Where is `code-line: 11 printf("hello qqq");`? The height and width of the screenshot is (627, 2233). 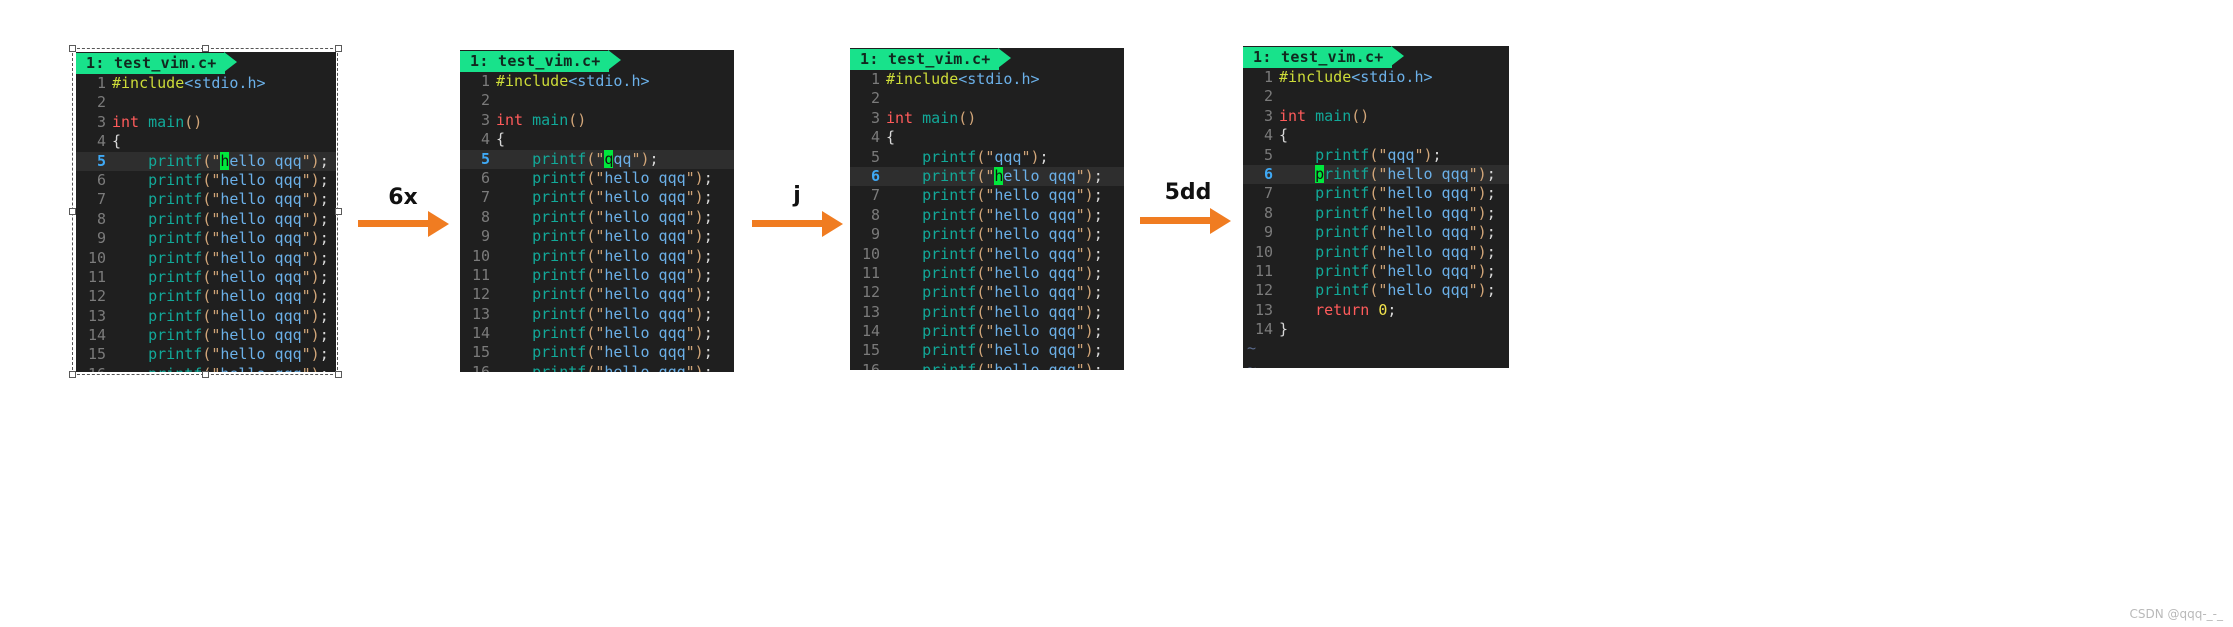
code-line: 11 printf("hello qqq"); is located at coordinates (597, 275).